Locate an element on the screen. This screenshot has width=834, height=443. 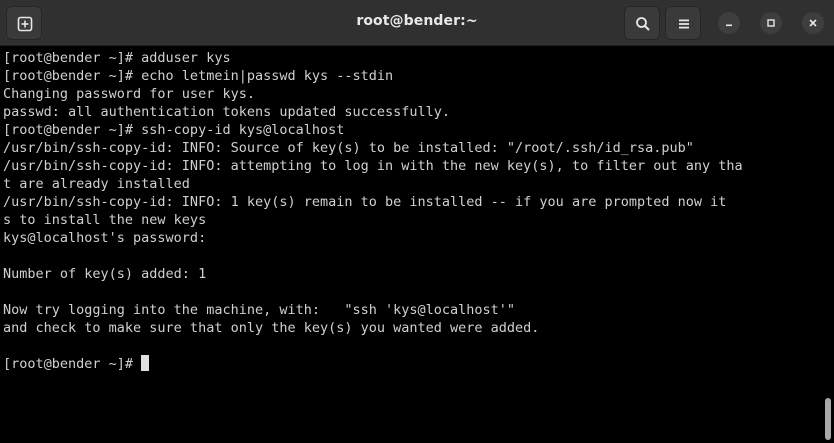
terminal-line: Changing password for user kys. is located at coordinates (129, 94).